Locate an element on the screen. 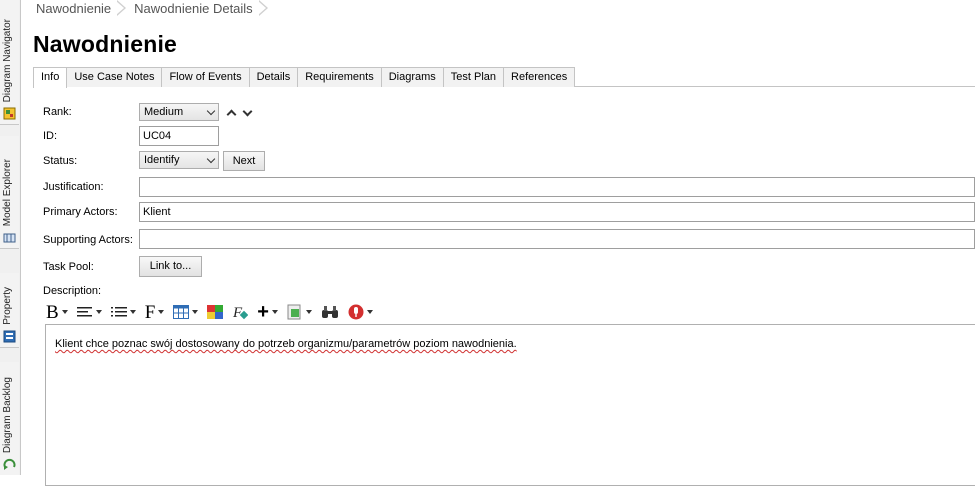 This screenshot has height=486, width=975. editor-toolbar: B F F + is located at coordinates (214, 312).